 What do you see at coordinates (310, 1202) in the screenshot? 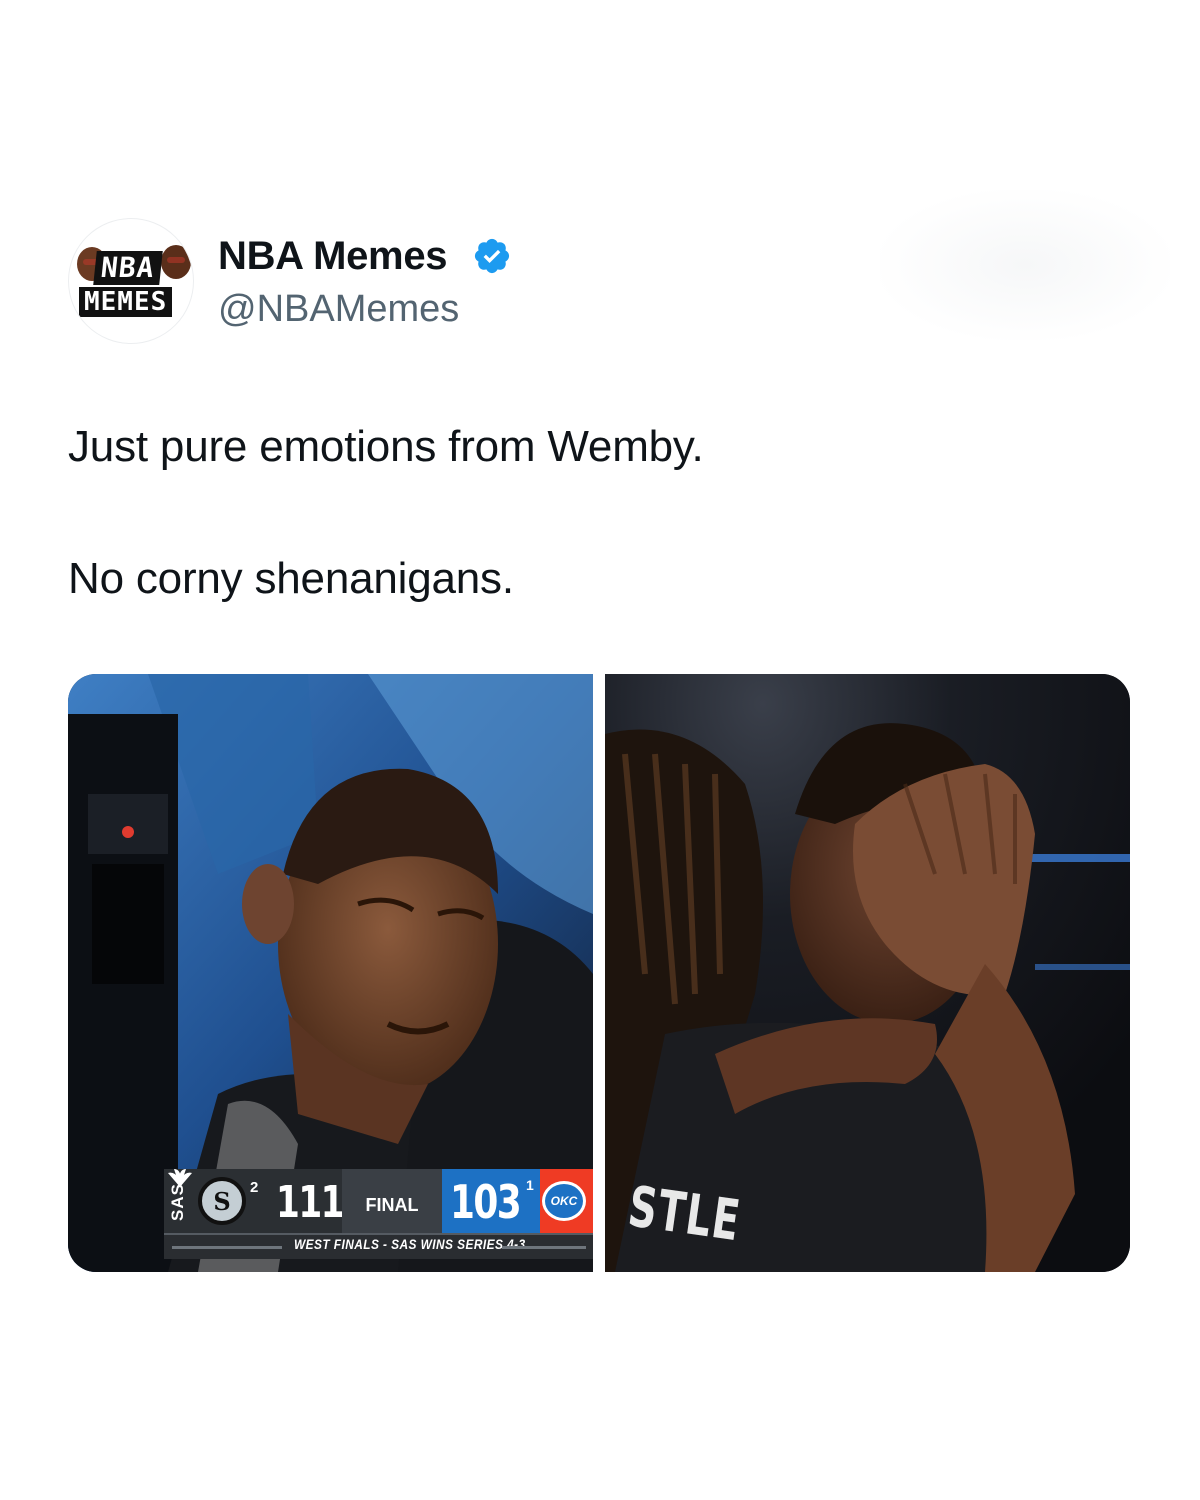
I see `score-left: 111` at bounding box center [310, 1202].